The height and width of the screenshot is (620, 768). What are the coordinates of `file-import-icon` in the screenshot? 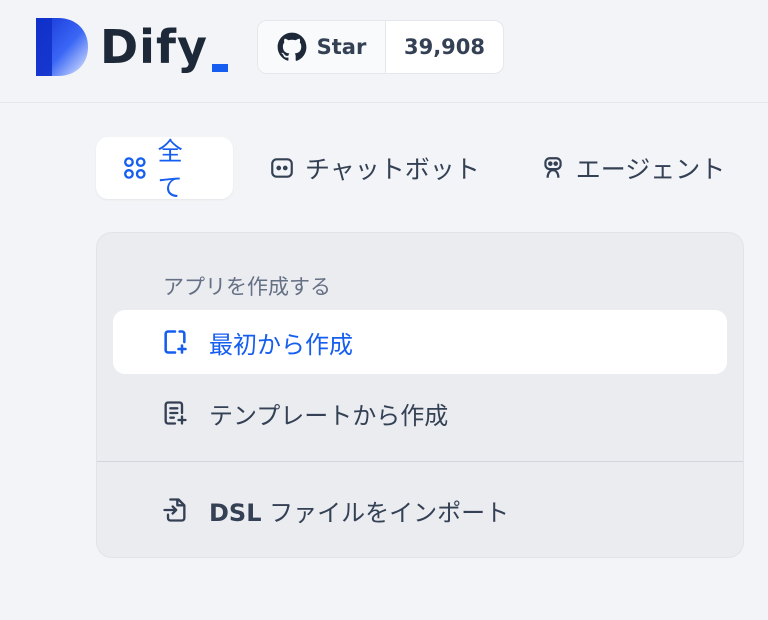 It's located at (174, 510).